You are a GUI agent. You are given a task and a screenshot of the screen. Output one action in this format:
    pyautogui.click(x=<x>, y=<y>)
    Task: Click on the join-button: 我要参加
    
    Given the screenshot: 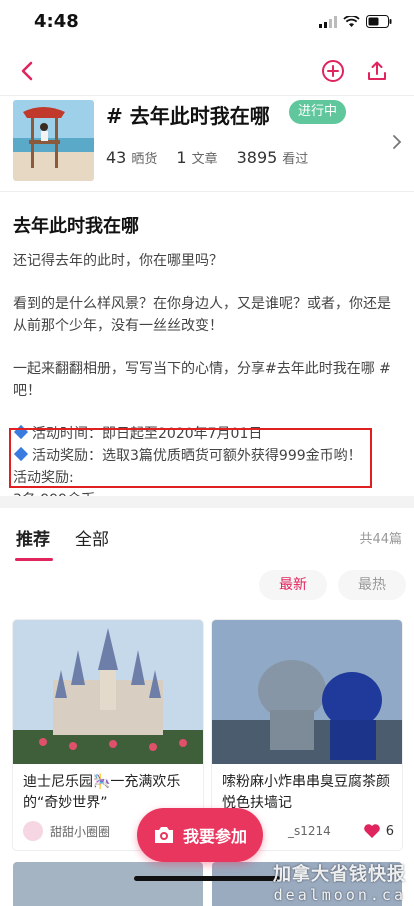 What is the action you would take?
    pyautogui.click(x=200, y=835)
    